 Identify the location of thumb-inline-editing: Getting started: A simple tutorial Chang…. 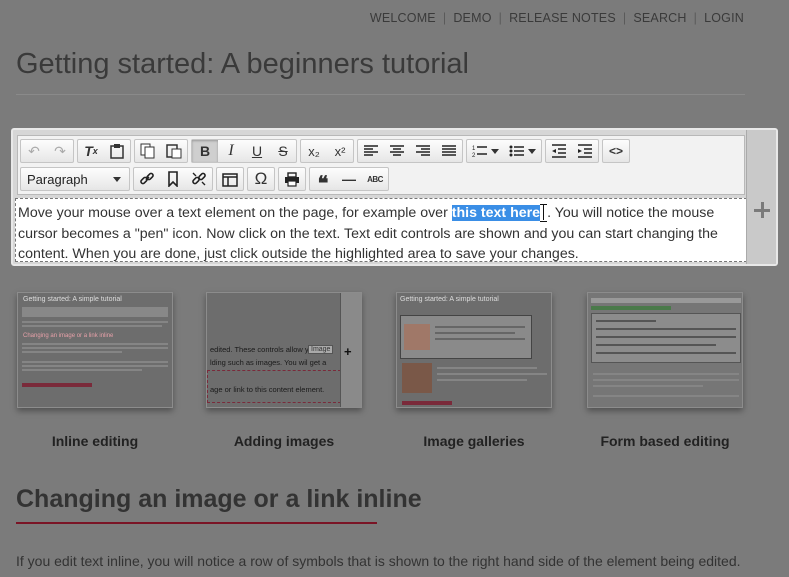
(96, 370).